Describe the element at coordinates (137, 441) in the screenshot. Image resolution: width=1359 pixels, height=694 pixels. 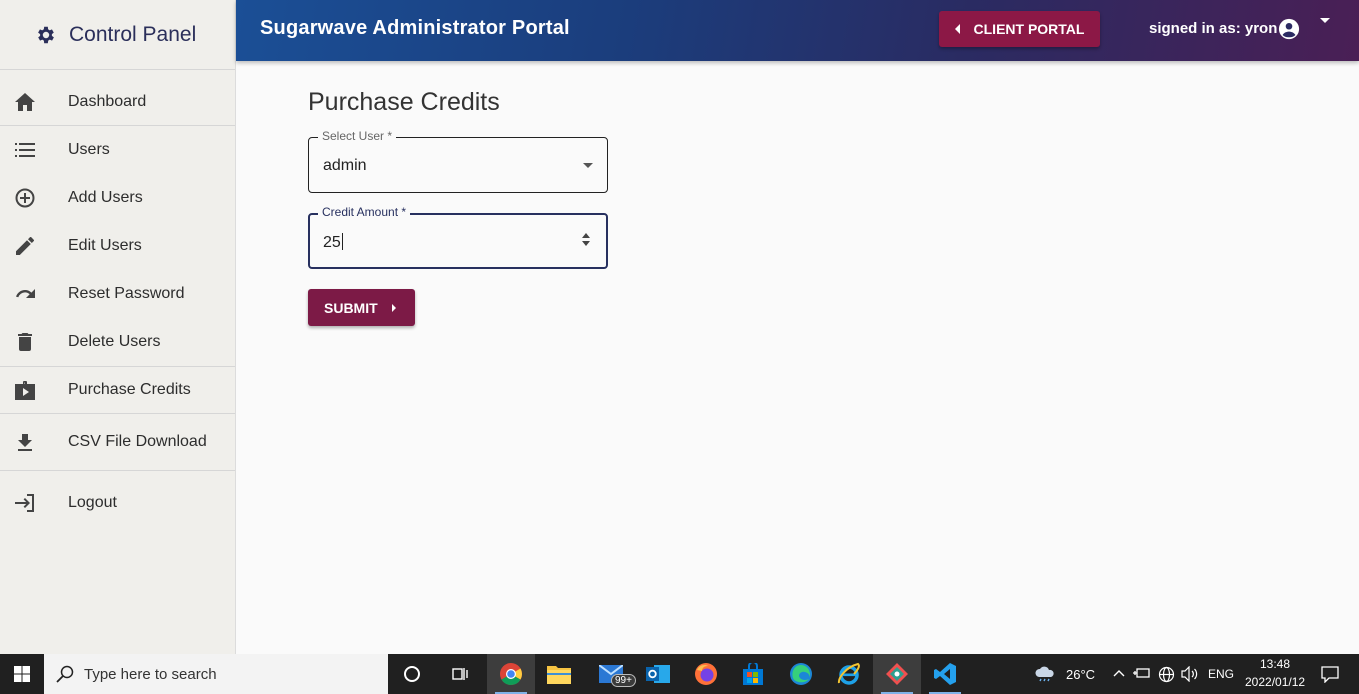
I see `sidebar-item-label: CSV File Download` at that location.